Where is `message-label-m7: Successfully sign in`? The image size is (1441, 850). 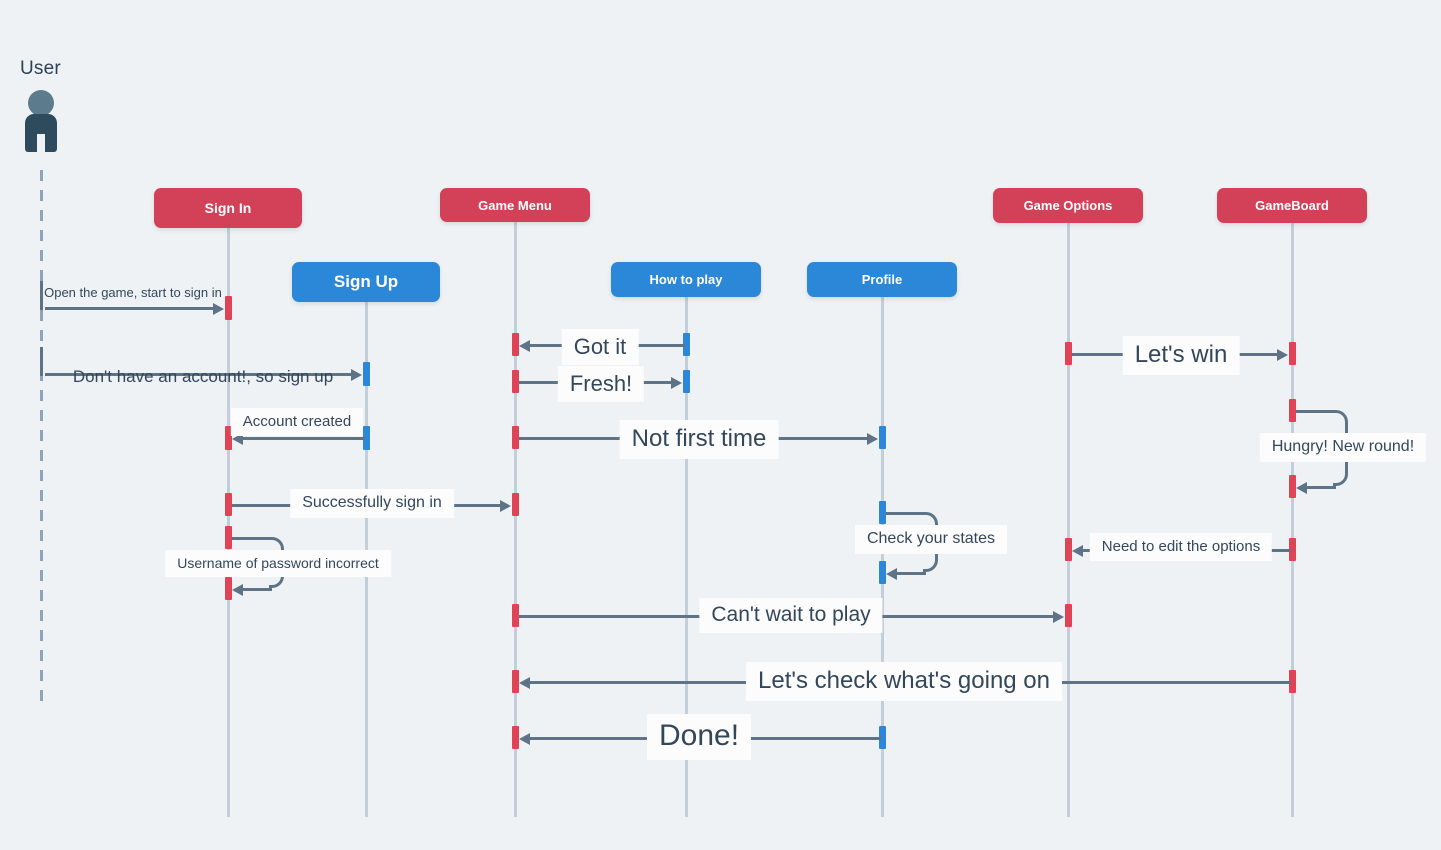
message-label-m7: Successfully sign in is located at coordinates (372, 504).